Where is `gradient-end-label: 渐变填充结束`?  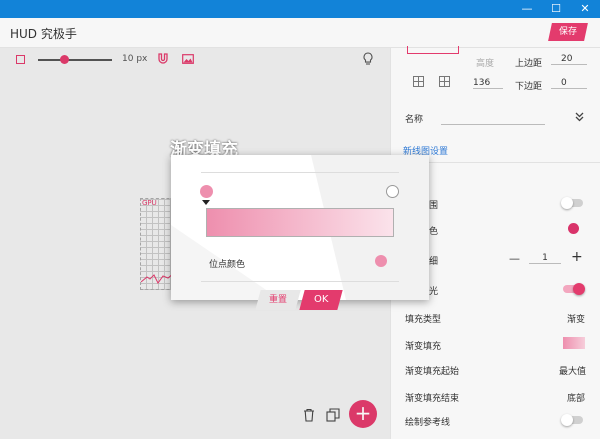
gradient-end-label: 渐变填充结束 is located at coordinates (432, 399).